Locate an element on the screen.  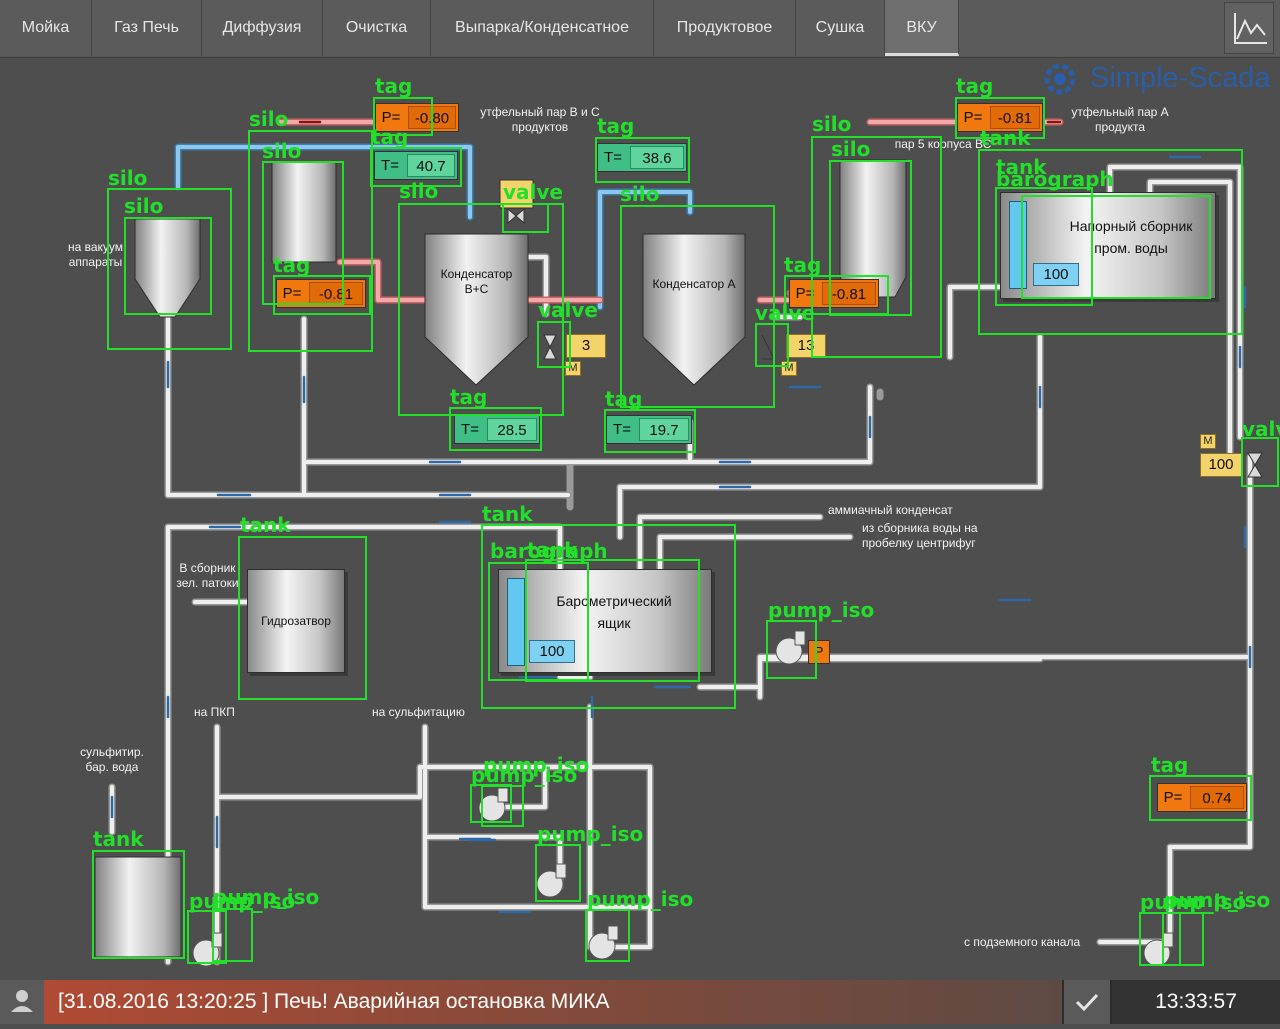
valve-1-mode: M is located at coordinates (573, 368).